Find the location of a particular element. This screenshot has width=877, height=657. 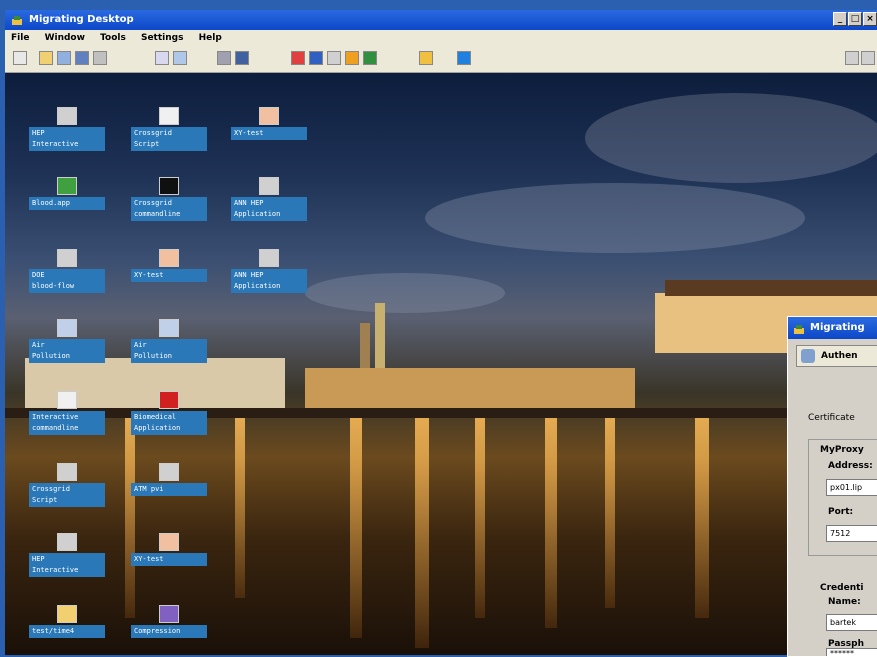

save-icon is located at coordinates (82, 58).